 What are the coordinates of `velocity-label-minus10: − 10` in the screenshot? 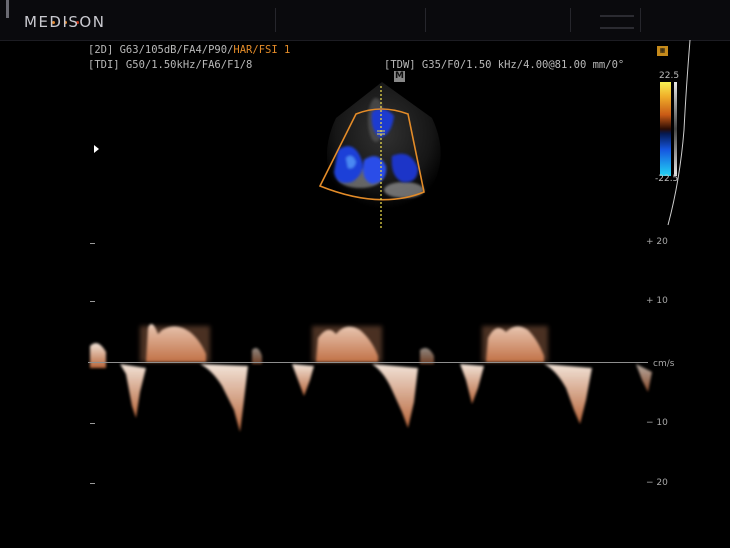 It's located at (657, 423).